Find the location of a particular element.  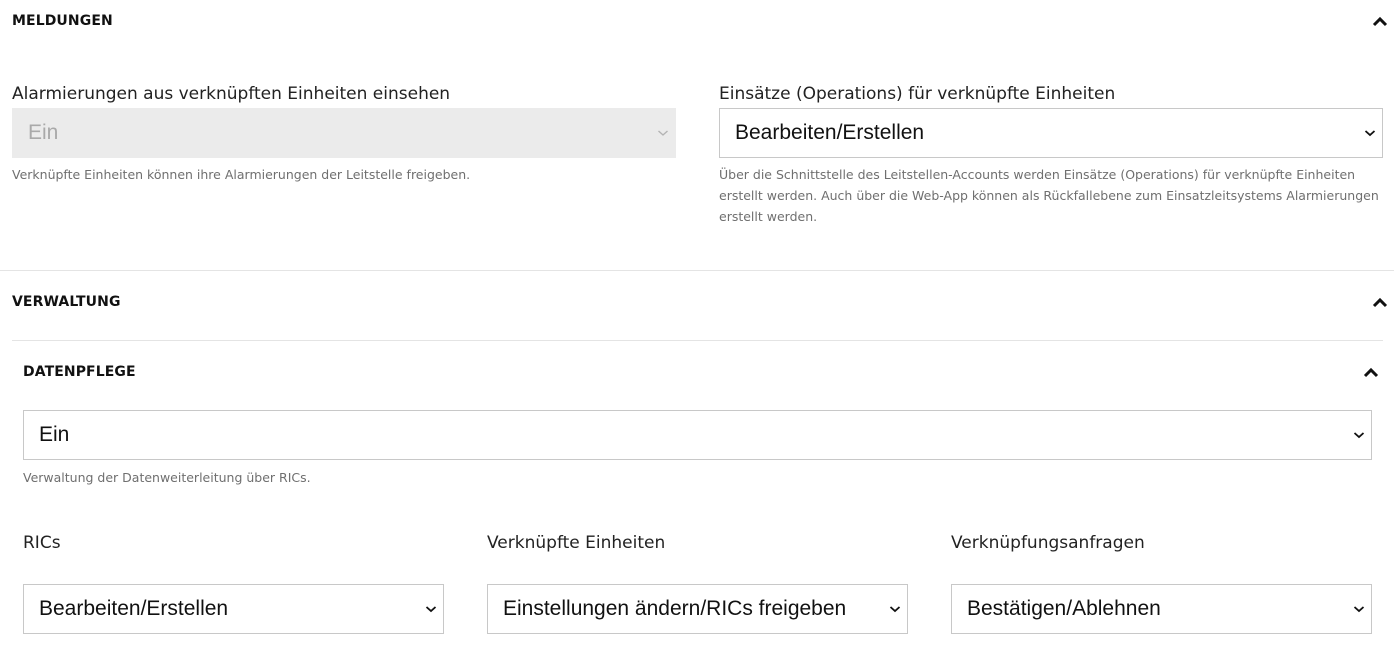

section-title: MELDUNGEN is located at coordinates (62, 21).